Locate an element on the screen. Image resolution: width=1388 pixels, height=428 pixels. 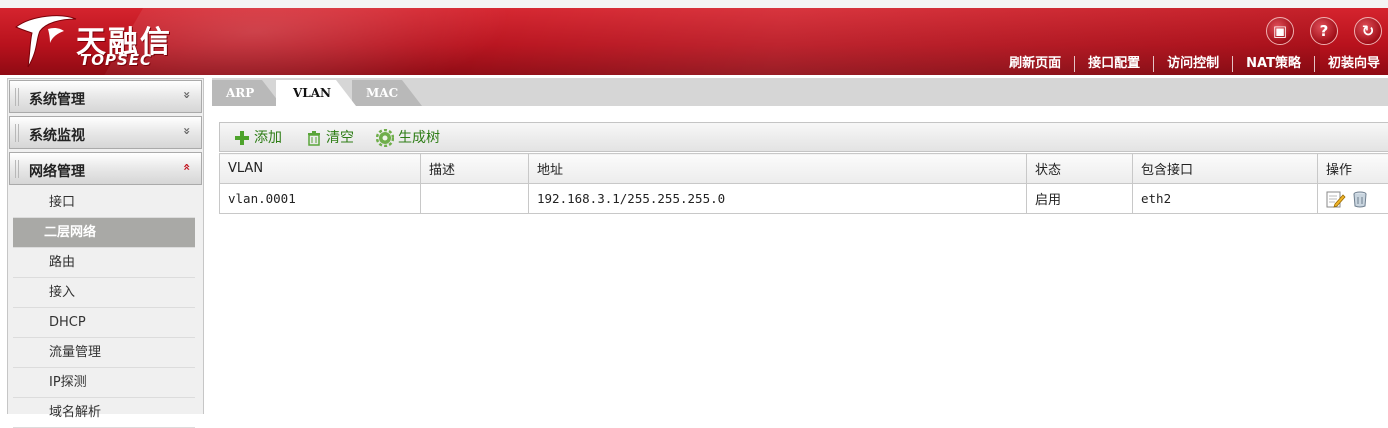
sidebar-section-system-management: 系统管理 » is located at coordinates (105, 96).